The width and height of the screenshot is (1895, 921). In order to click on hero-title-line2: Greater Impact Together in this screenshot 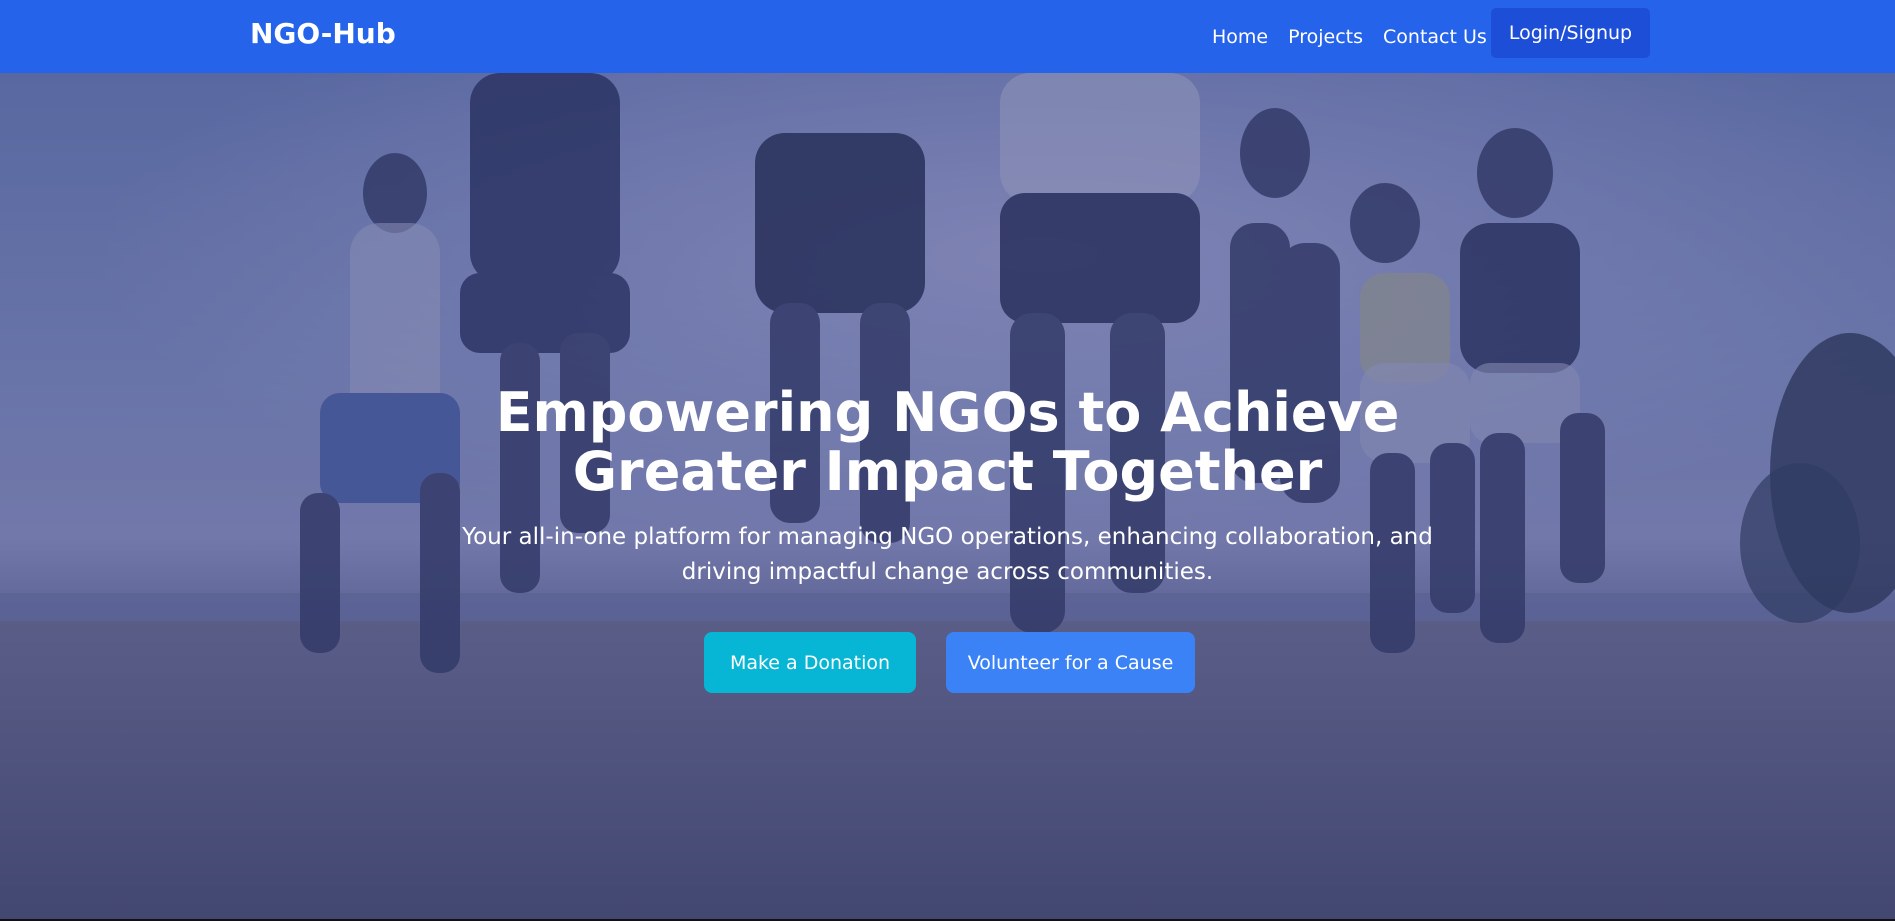, I will do `click(947, 471)`.